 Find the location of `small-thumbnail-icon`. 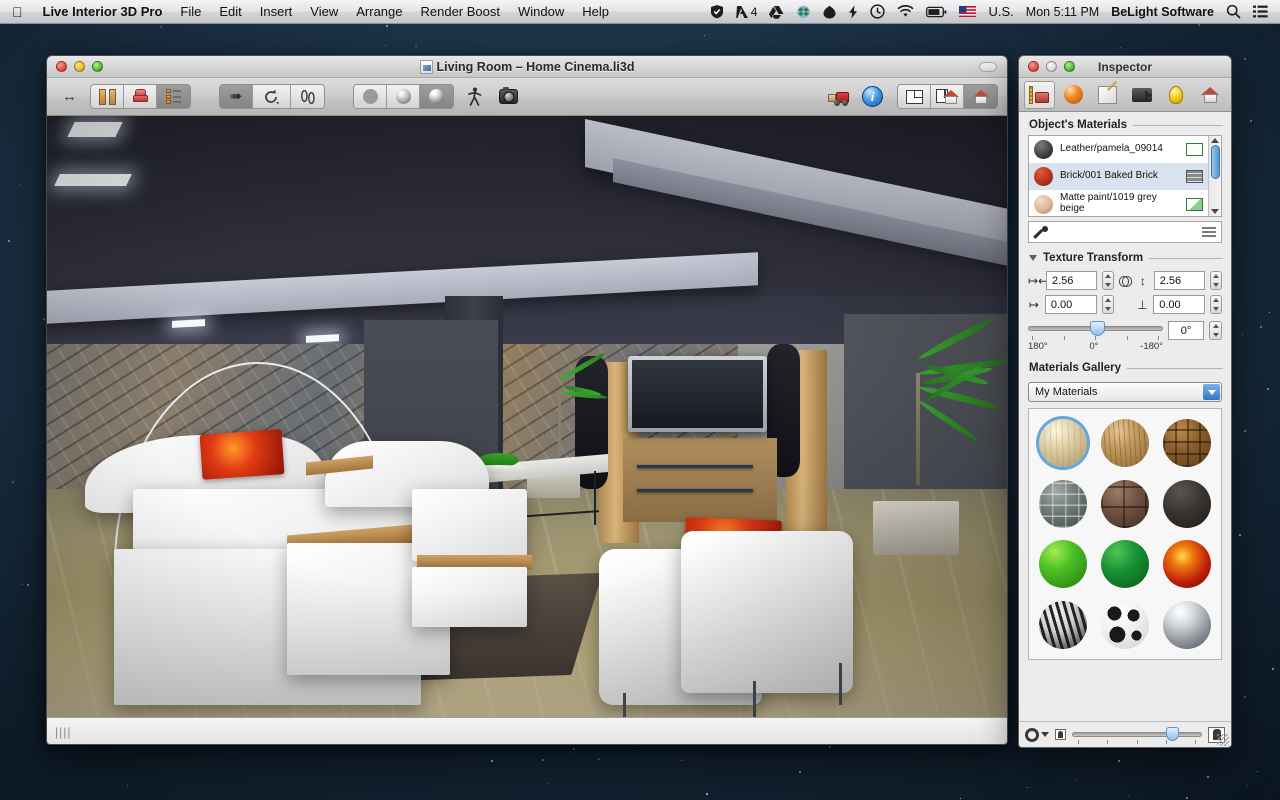

small-thumbnail-icon is located at coordinates (1060, 734).